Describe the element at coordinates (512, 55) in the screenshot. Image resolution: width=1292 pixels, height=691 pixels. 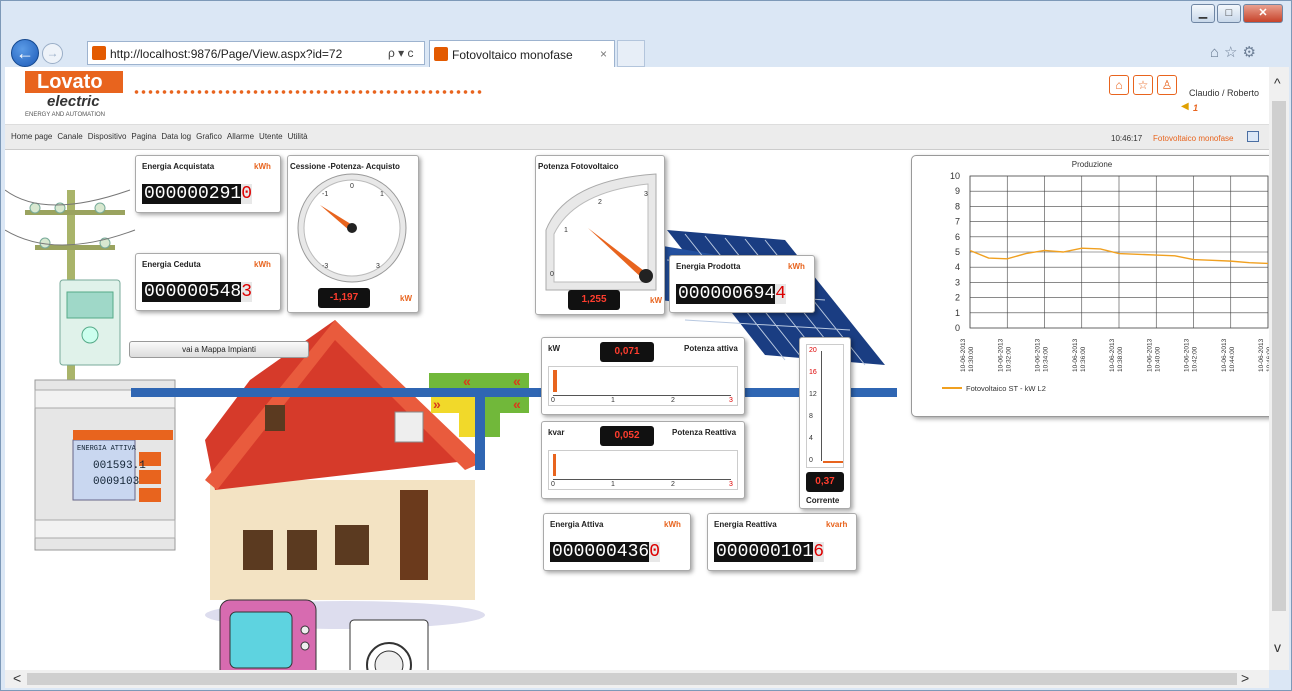
I see `tab-label: Fotovoltaico monofase` at that location.